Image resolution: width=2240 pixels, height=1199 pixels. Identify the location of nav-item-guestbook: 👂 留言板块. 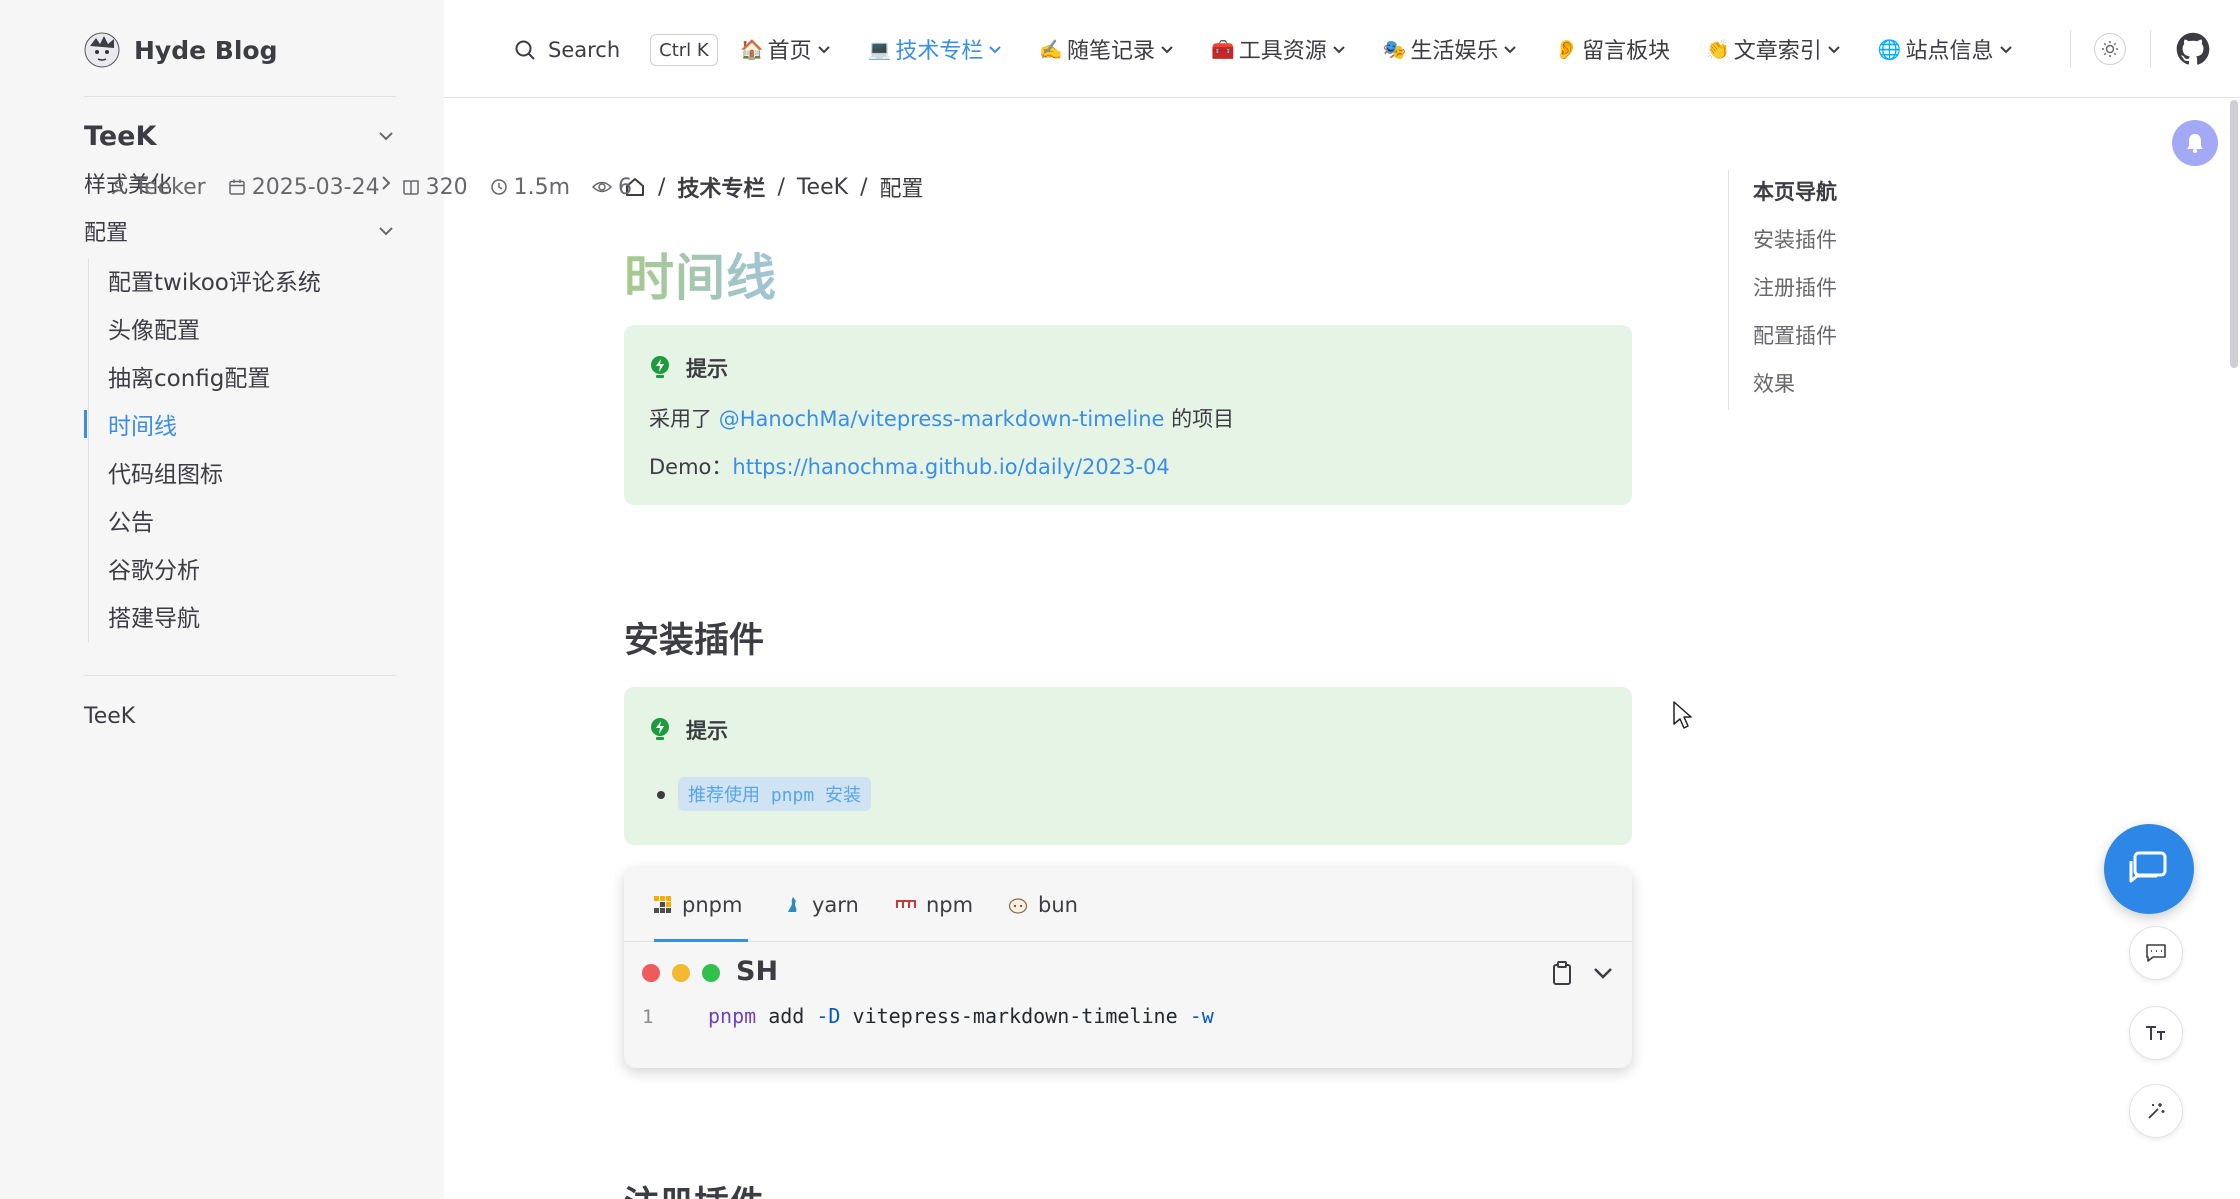
(1612, 49).